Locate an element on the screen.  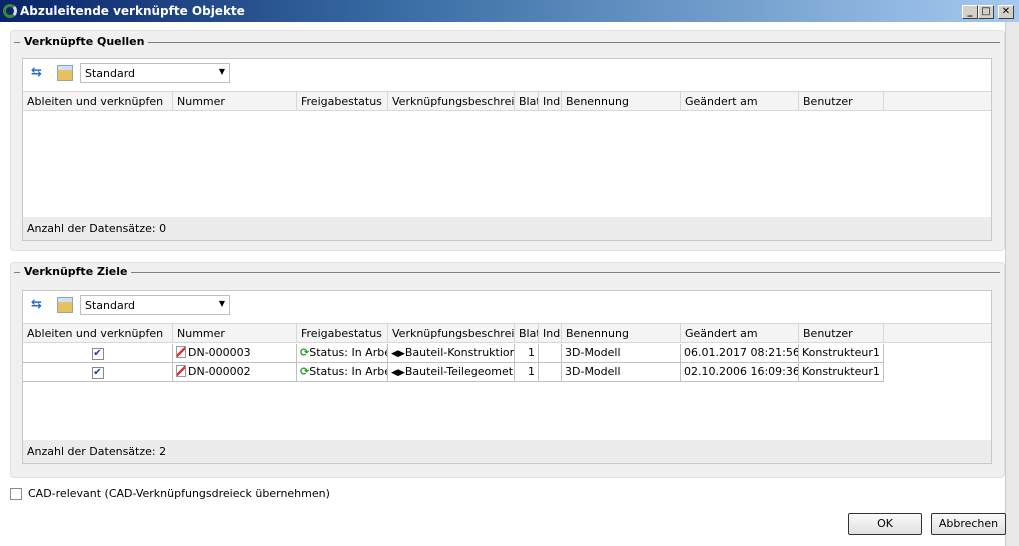
maximize-button: □ is located at coordinates (986, 12).